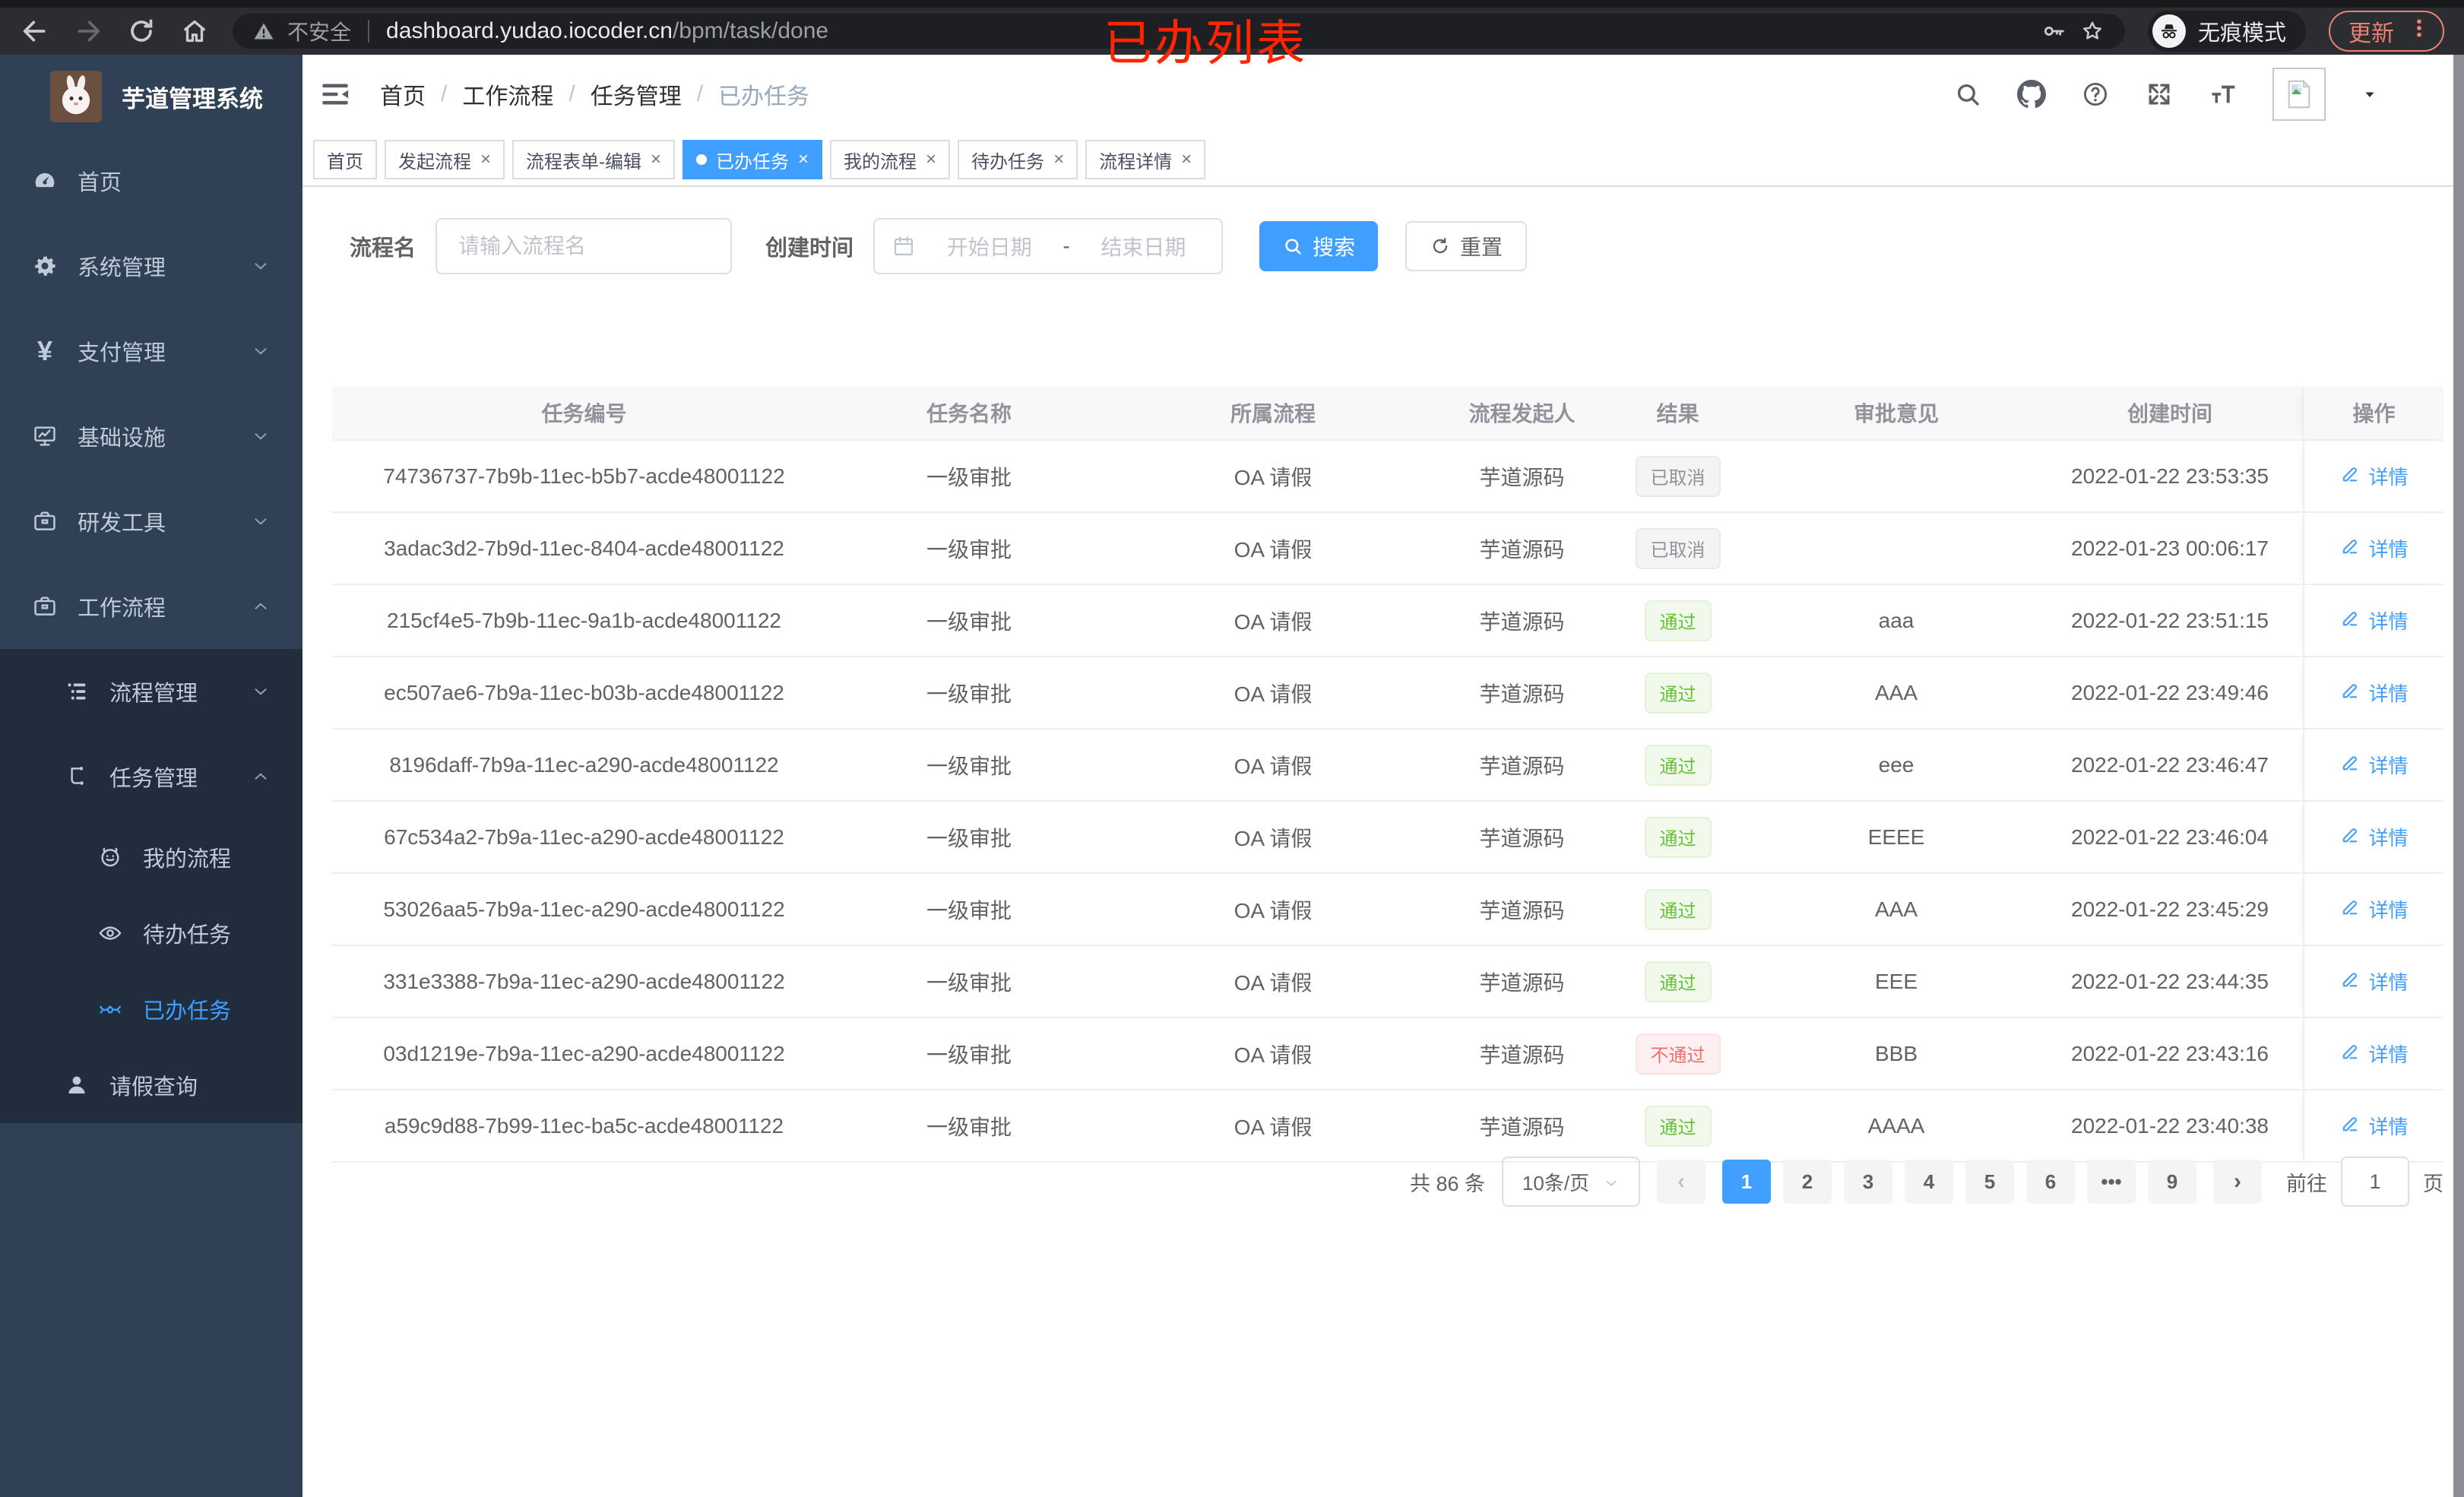  What do you see at coordinates (2375, 1182) in the screenshot?
I see `goto-page-input` at bounding box center [2375, 1182].